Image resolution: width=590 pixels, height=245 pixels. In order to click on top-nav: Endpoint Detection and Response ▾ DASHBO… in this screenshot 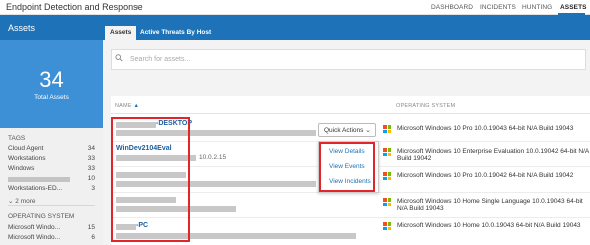, I will do `click(295, 7)`.